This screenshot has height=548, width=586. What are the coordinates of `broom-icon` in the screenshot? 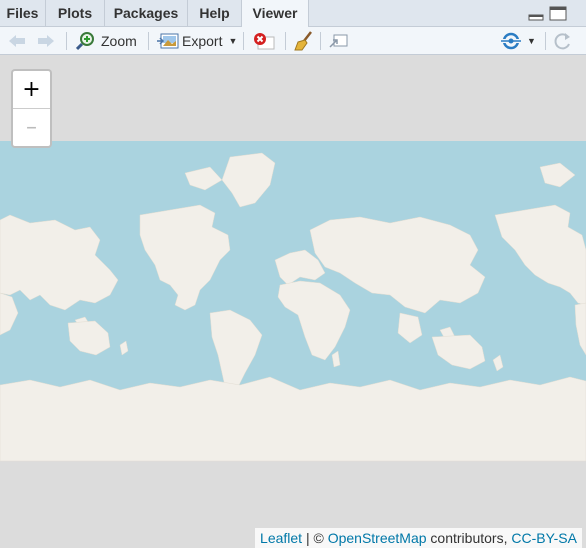 It's located at (303, 40).